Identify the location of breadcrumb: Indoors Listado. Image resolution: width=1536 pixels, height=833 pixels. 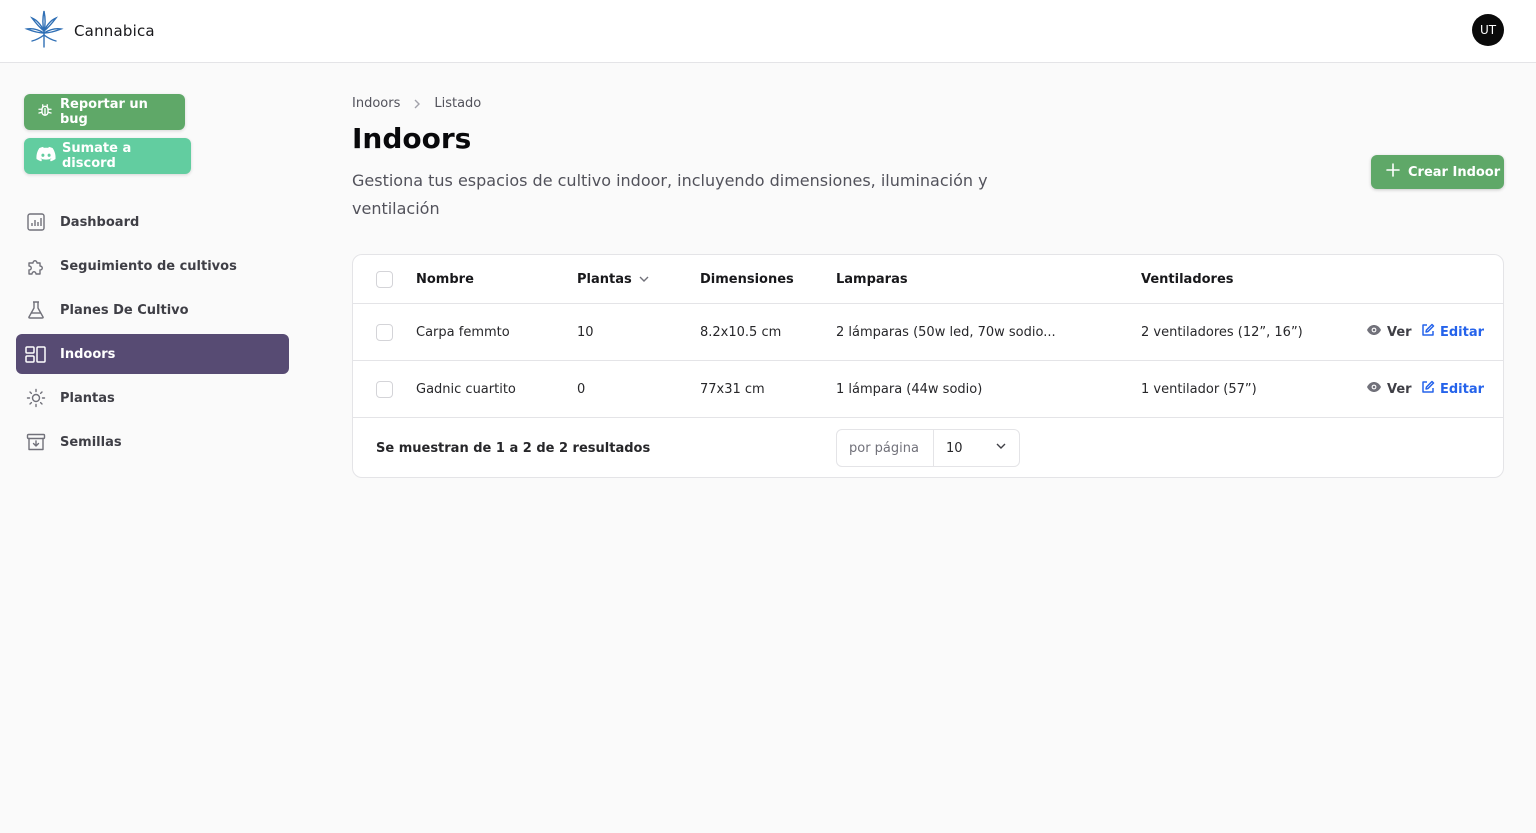
(416, 103).